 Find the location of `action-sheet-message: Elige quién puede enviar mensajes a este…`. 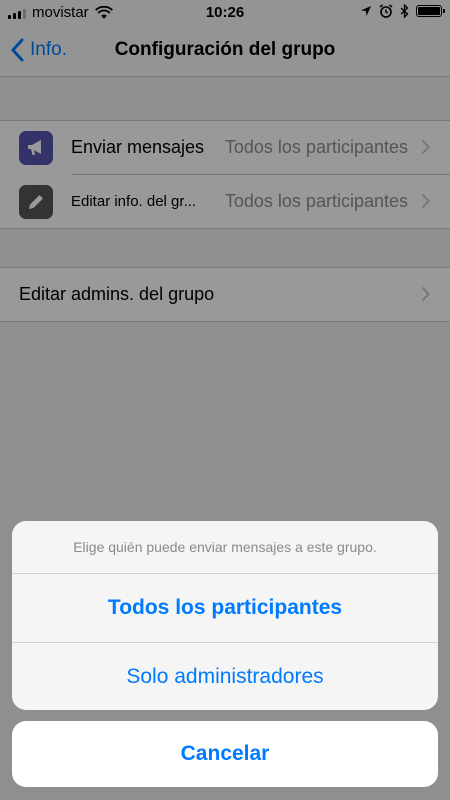

action-sheet-message: Elige quién puede enviar mensajes a este… is located at coordinates (225, 547).